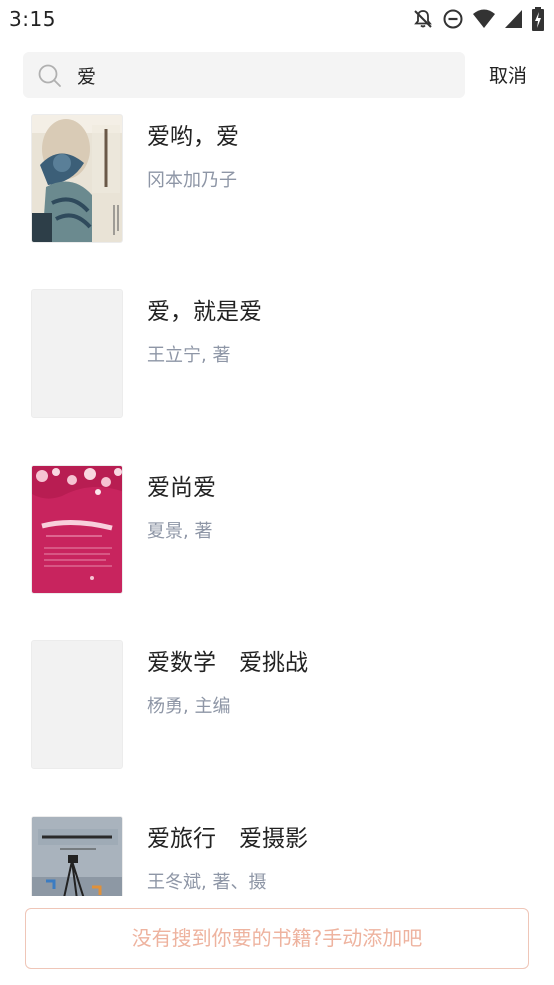 The height and width of the screenshot is (985, 554). Describe the element at coordinates (514, 19) in the screenshot. I see `signal-icon` at that location.